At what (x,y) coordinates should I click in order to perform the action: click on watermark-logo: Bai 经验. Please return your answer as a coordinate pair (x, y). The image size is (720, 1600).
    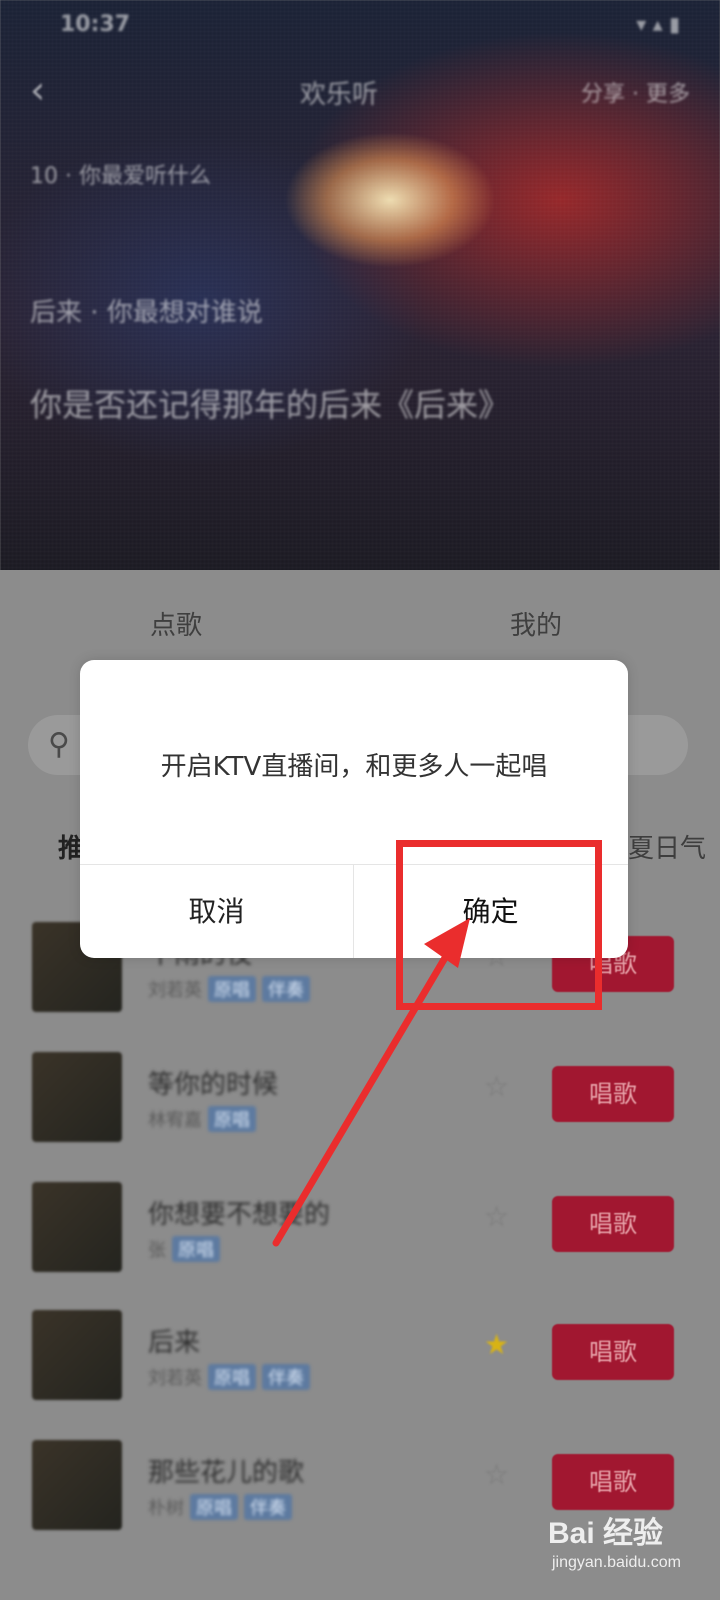
    Looking at the image, I should click on (606, 1533).